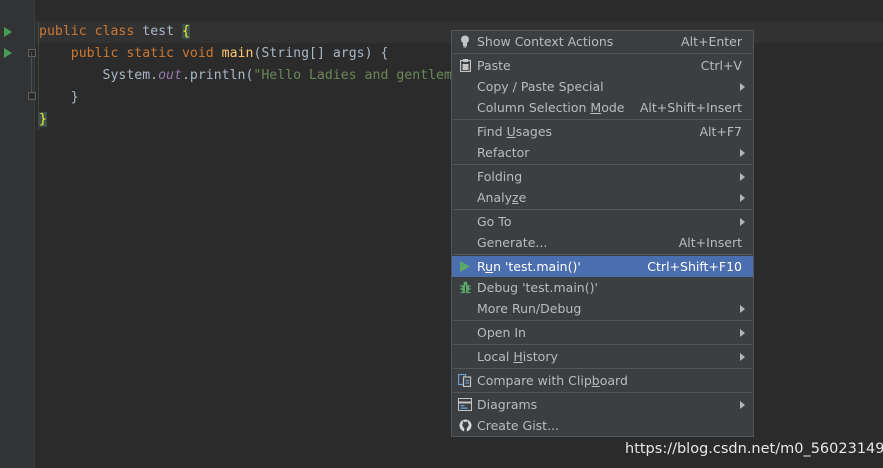  Describe the element at coordinates (522, 197) in the screenshot. I see `label-part: e` at that location.